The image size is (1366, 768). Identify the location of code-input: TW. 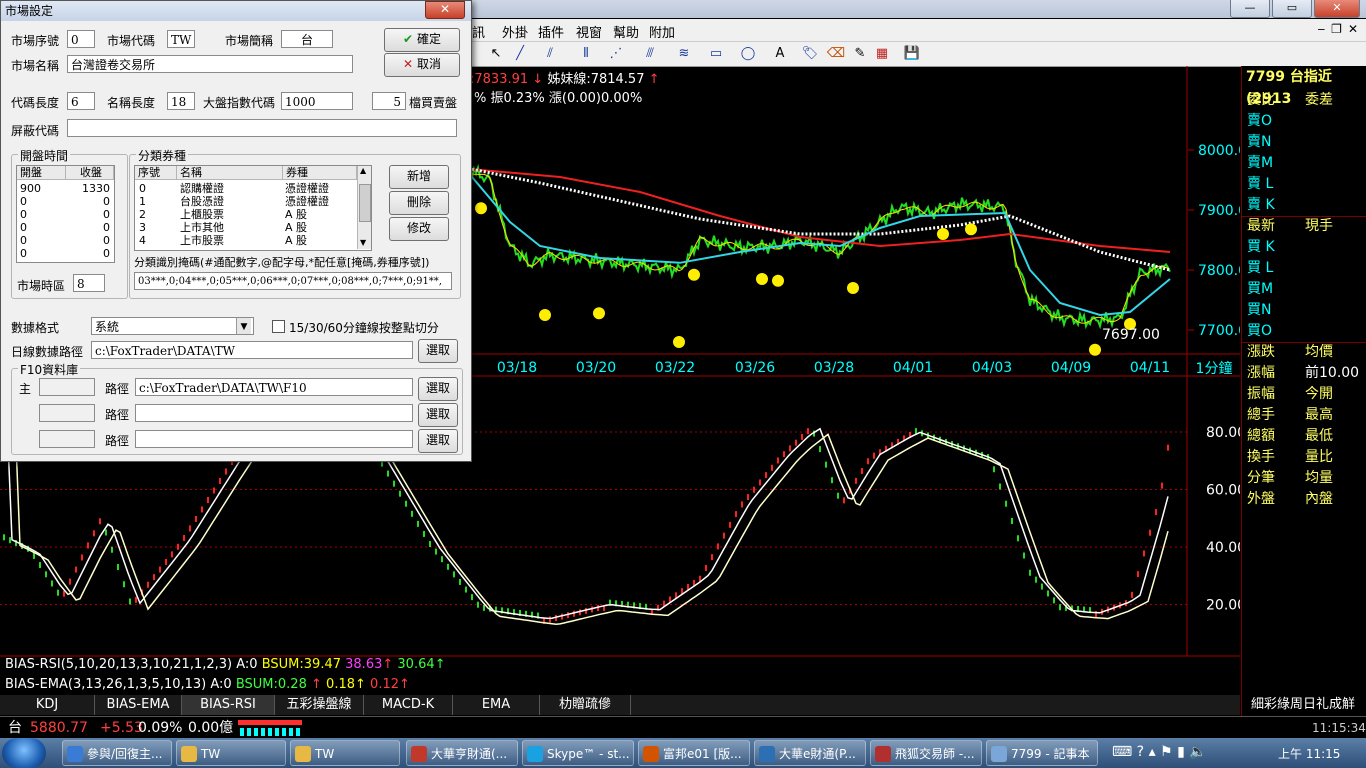
(181, 39).